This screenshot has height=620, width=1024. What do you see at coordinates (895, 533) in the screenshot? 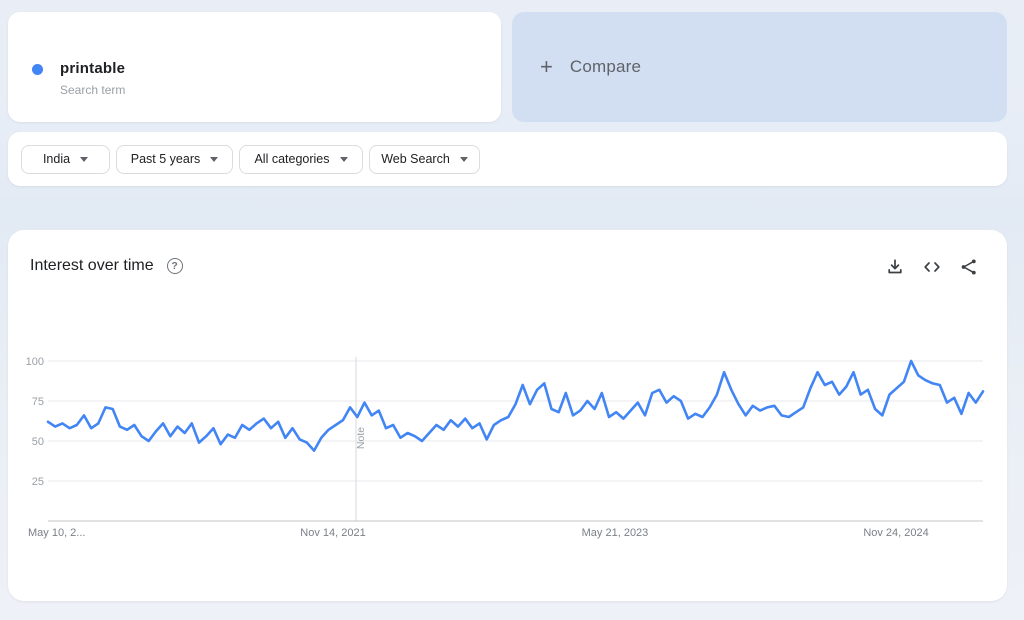
I see `svg-text: Nov 24, 2024` at bounding box center [895, 533].